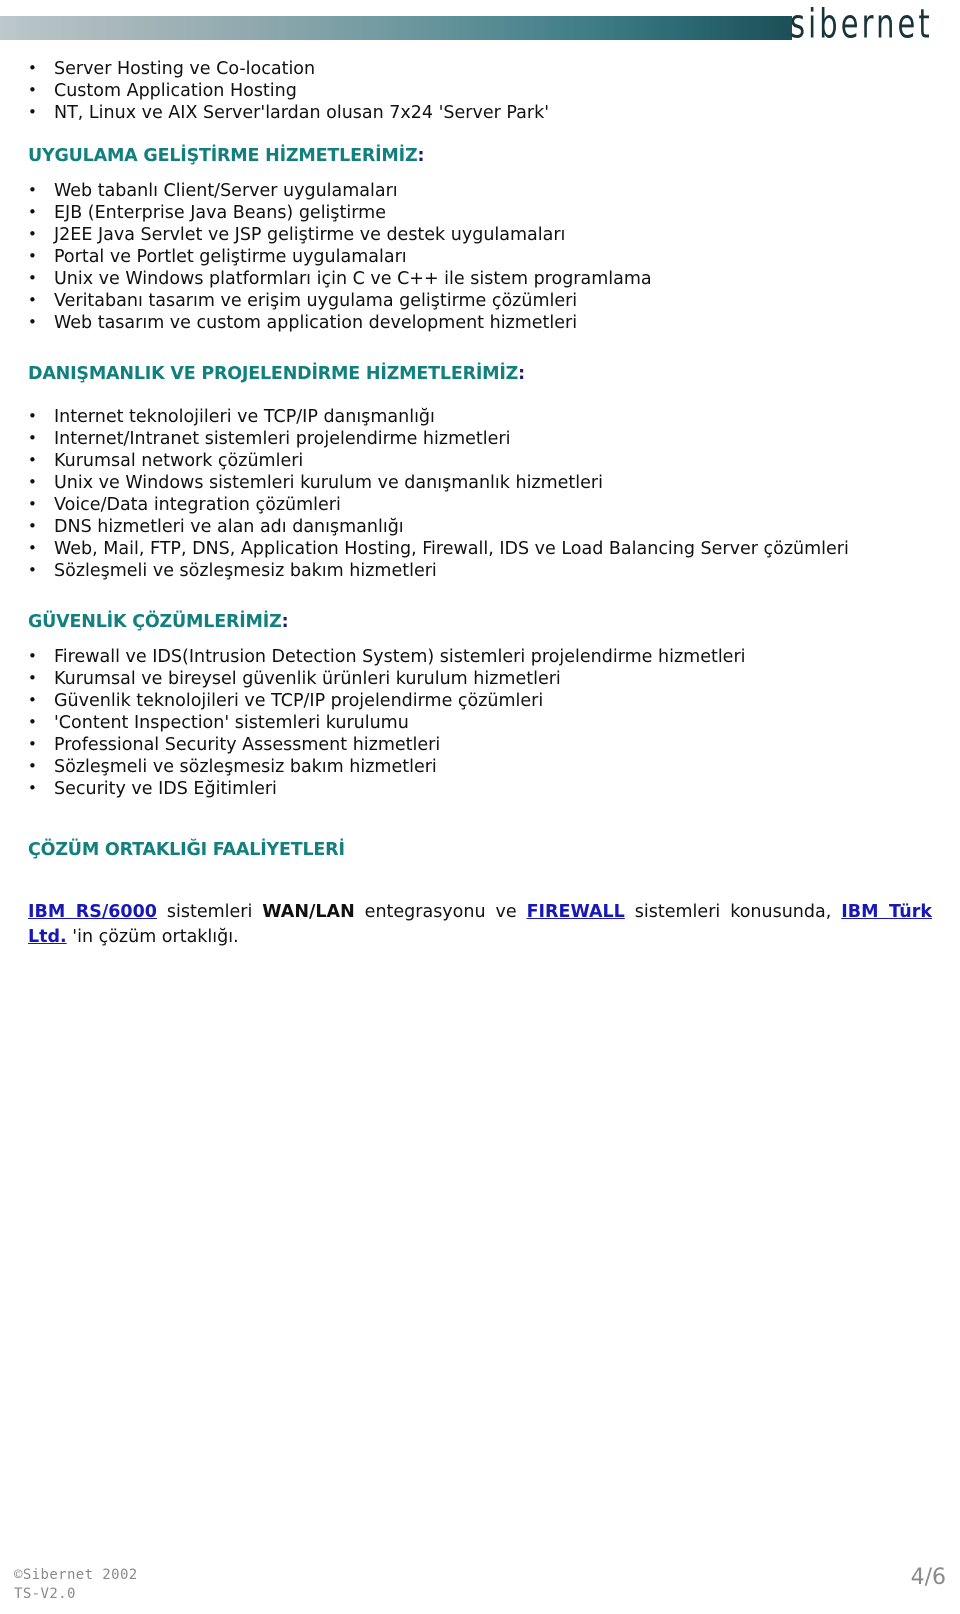  Describe the element at coordinates (480, 190) in the screenshot. I see `list-item: Web tabanlı Client/Server uygulamaları` at that location.